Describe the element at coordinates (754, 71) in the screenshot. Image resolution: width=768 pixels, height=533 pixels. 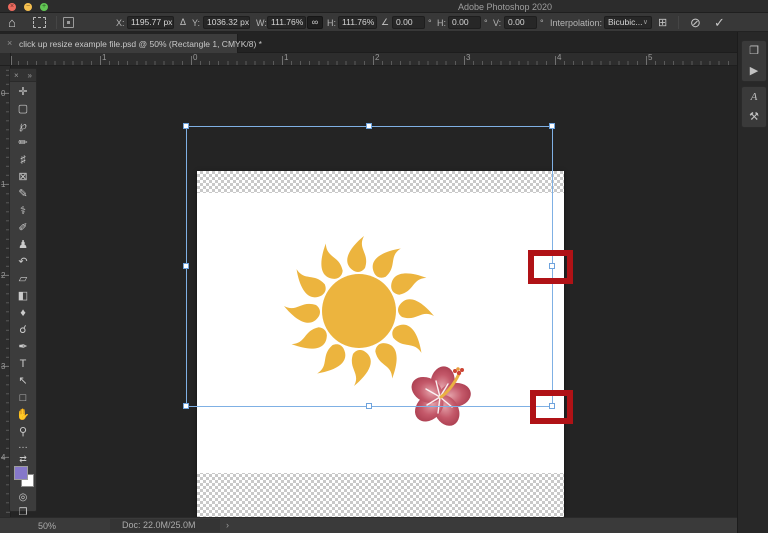
I see `actions-panel-icon: ▶` at that location.